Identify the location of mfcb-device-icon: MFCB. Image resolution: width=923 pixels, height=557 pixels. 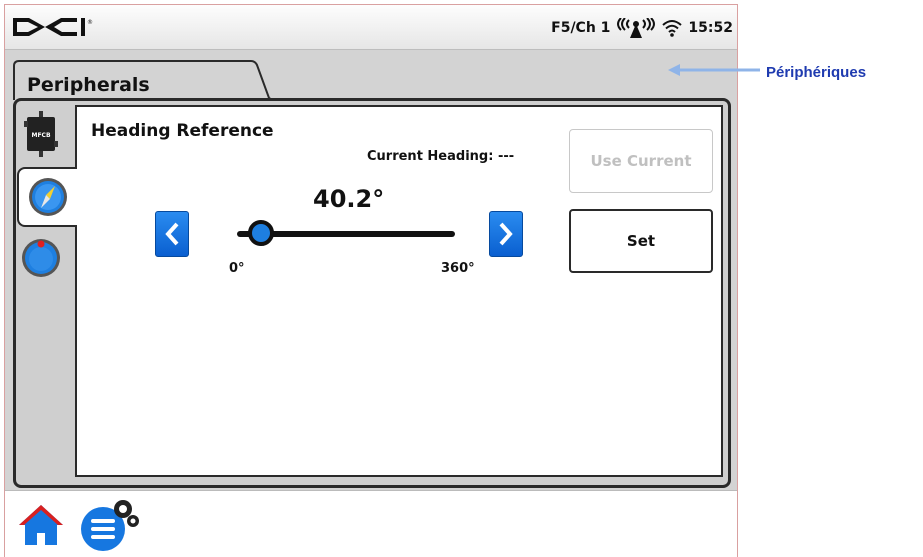
(41, 134).